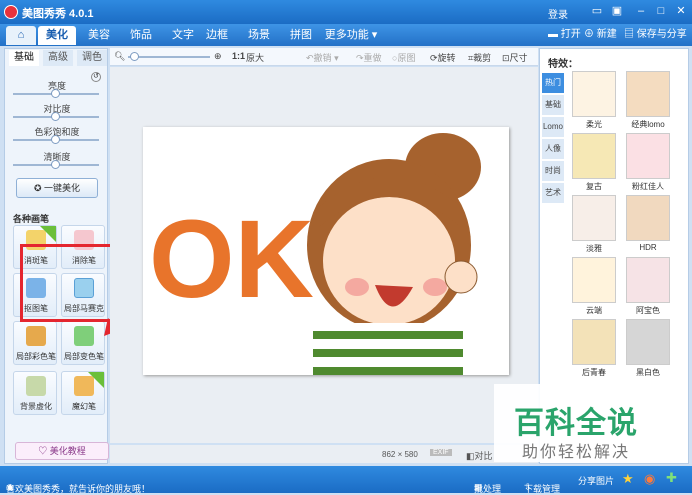  Describe the element at coordinates (217, 35) in the screenshot. I see `tab-border: 边框` at that location.